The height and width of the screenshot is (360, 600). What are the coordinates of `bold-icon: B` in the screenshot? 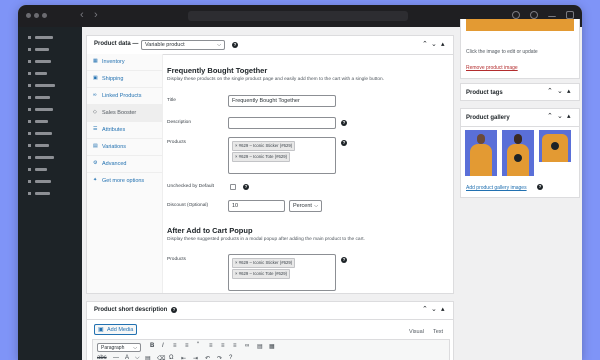 It's located at (152, 346).